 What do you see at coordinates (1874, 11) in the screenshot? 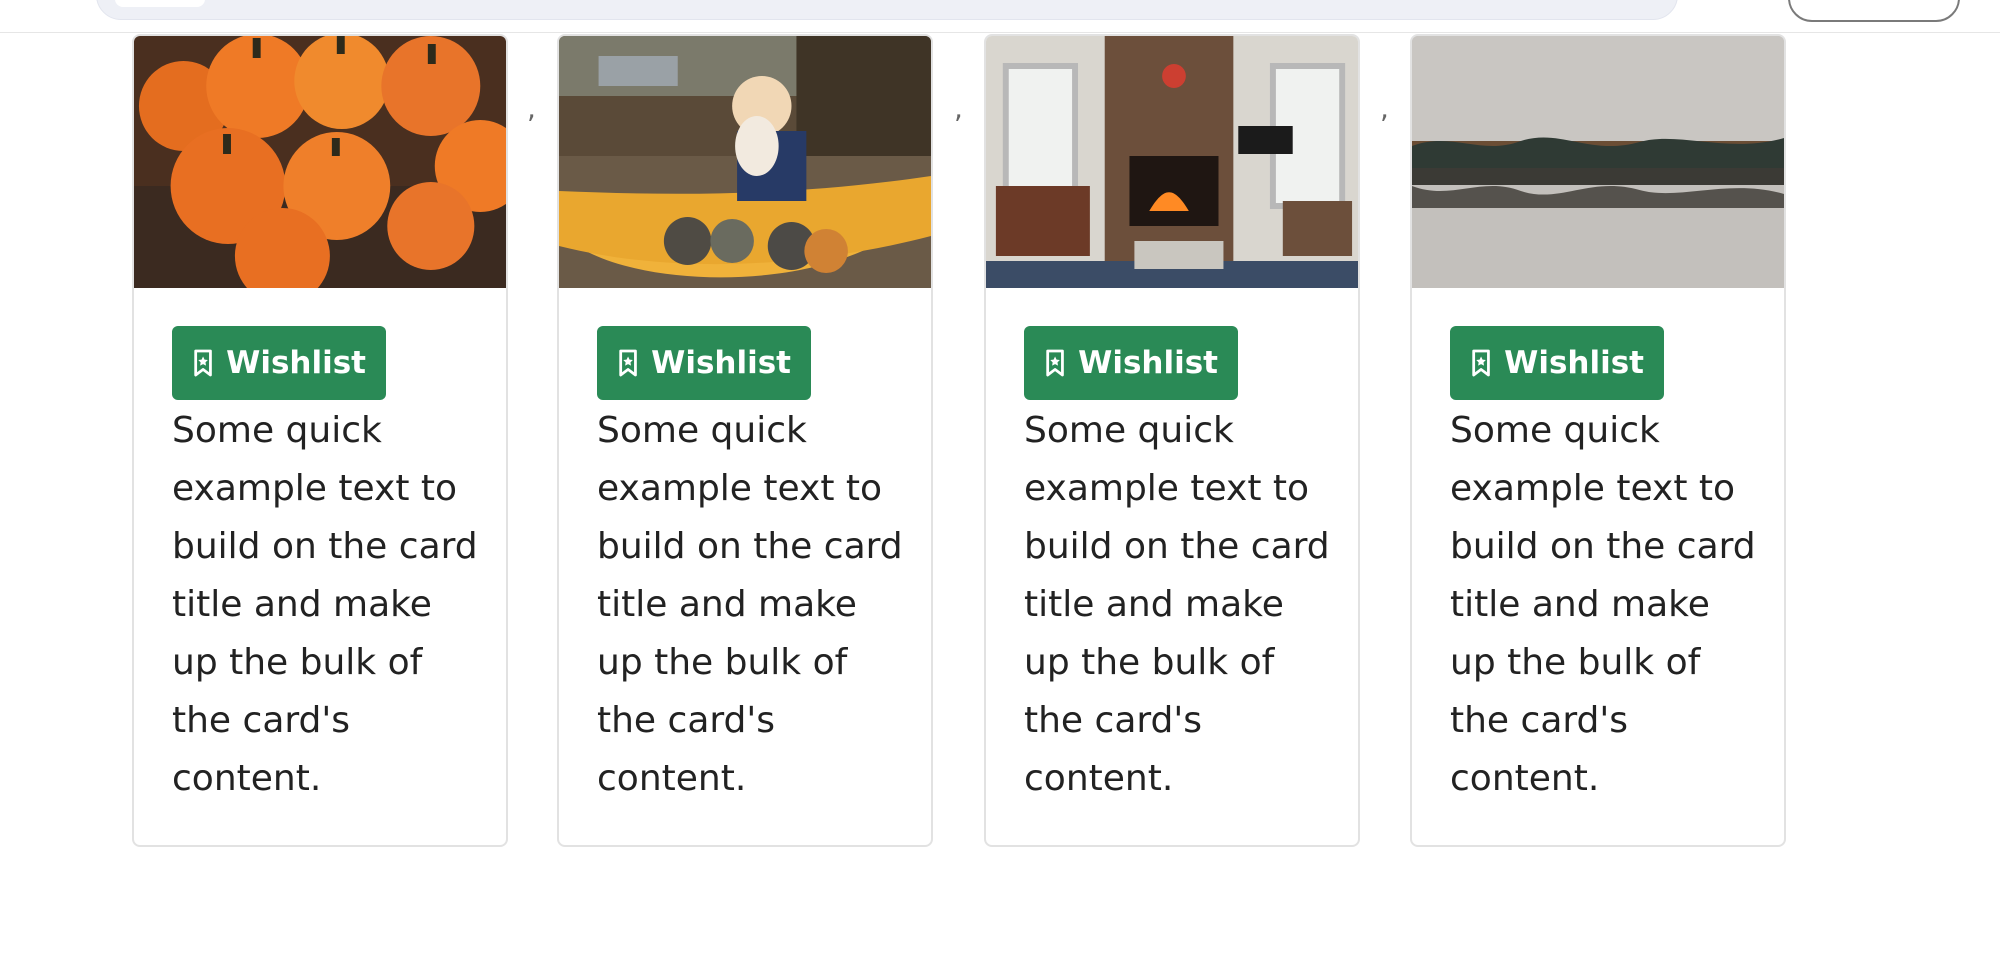
I see `top-right-button` at bounding box center [1874, 11].